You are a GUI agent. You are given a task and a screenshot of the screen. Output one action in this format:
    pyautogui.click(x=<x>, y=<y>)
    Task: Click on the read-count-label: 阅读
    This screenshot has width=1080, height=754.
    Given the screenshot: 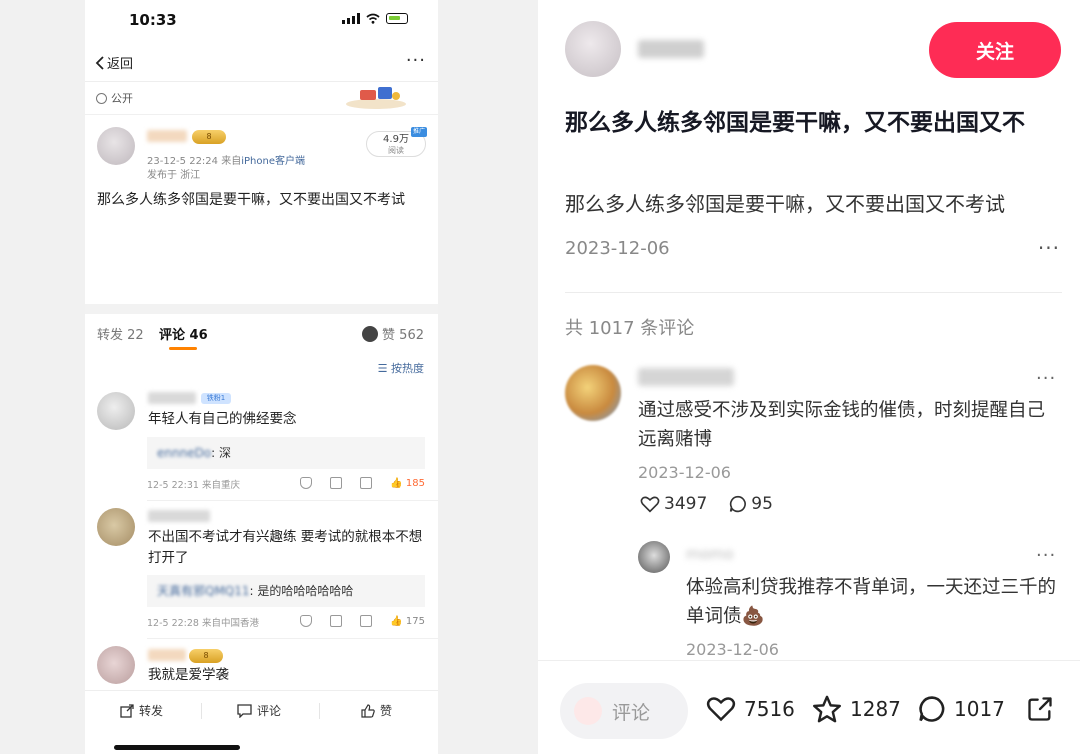 What is the action you would take?
    pyautogui.click(x=396, y=150)
    